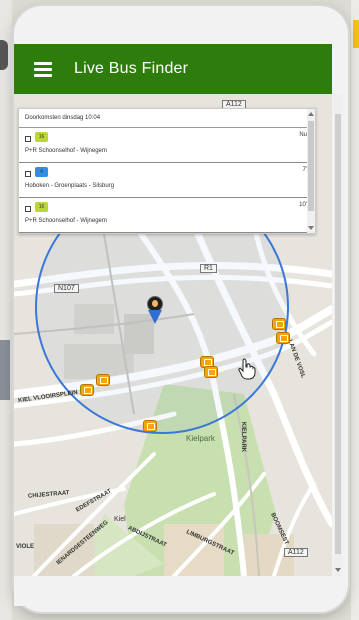  What do you see at coordinates (200, 438) in the screenshot?
I see `park-label: Kielpark` at bounding box center [200, 438].